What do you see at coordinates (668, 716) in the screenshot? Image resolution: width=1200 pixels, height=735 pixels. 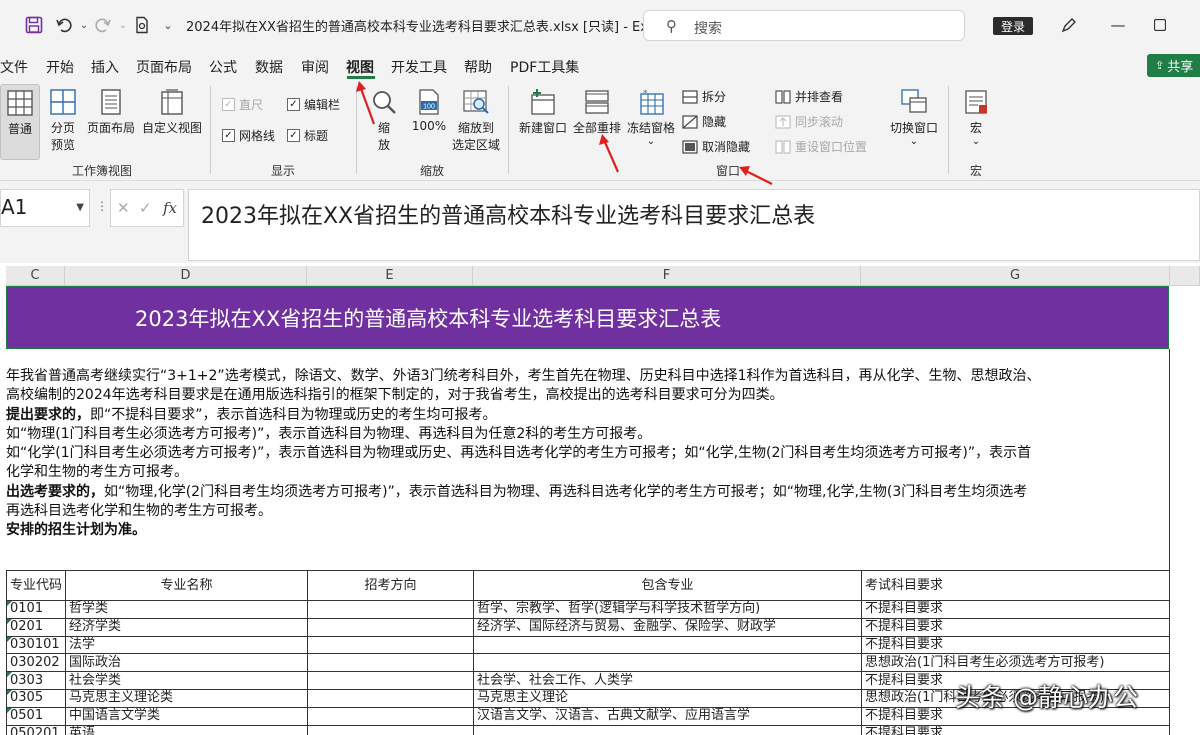 I see `cell-included: 汉语言文学、汉语言、古典文献学、应用语言学` at bounding box center [668, 716].